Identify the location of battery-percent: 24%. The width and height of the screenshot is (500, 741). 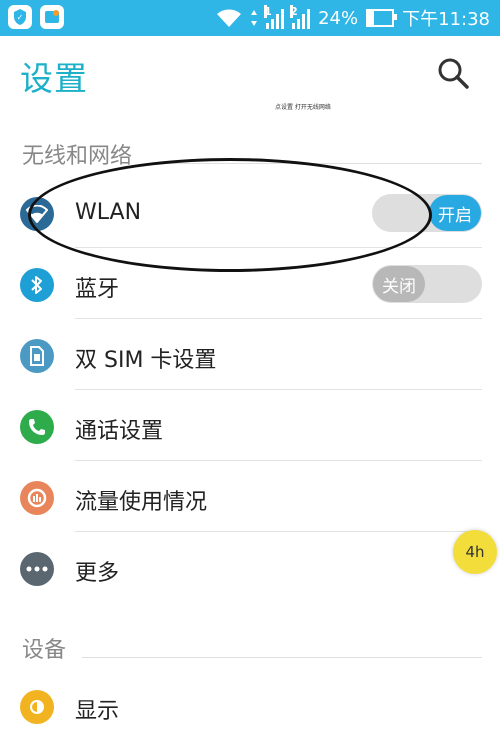
(338, 18).